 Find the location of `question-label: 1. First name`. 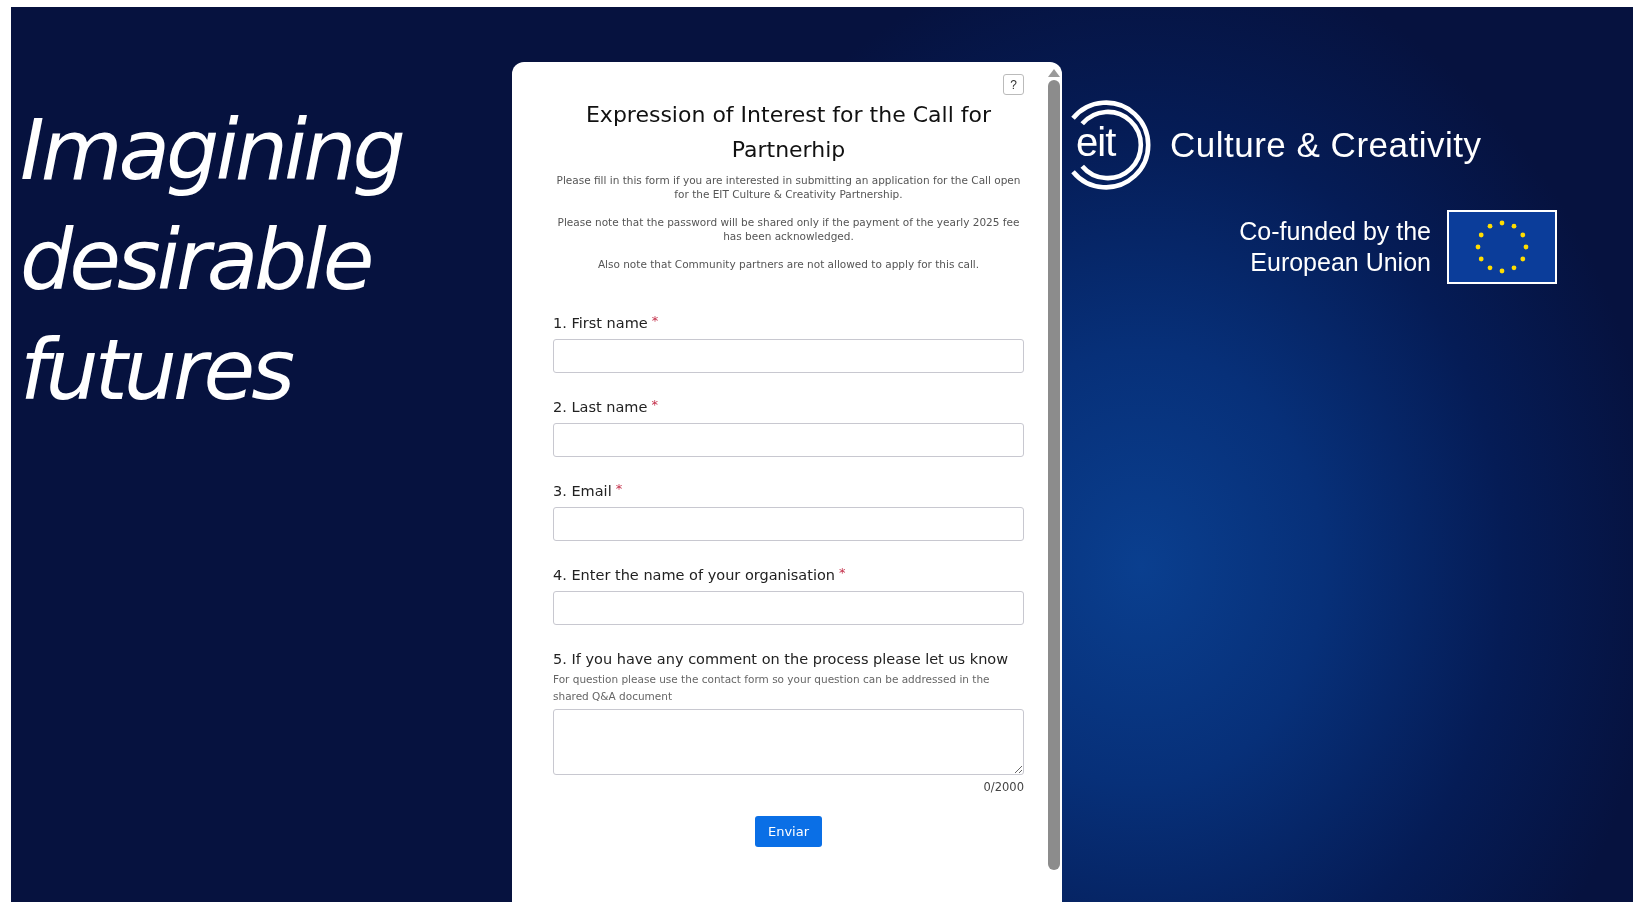

question-label: 1. First name is located at coordinates (600, 323).